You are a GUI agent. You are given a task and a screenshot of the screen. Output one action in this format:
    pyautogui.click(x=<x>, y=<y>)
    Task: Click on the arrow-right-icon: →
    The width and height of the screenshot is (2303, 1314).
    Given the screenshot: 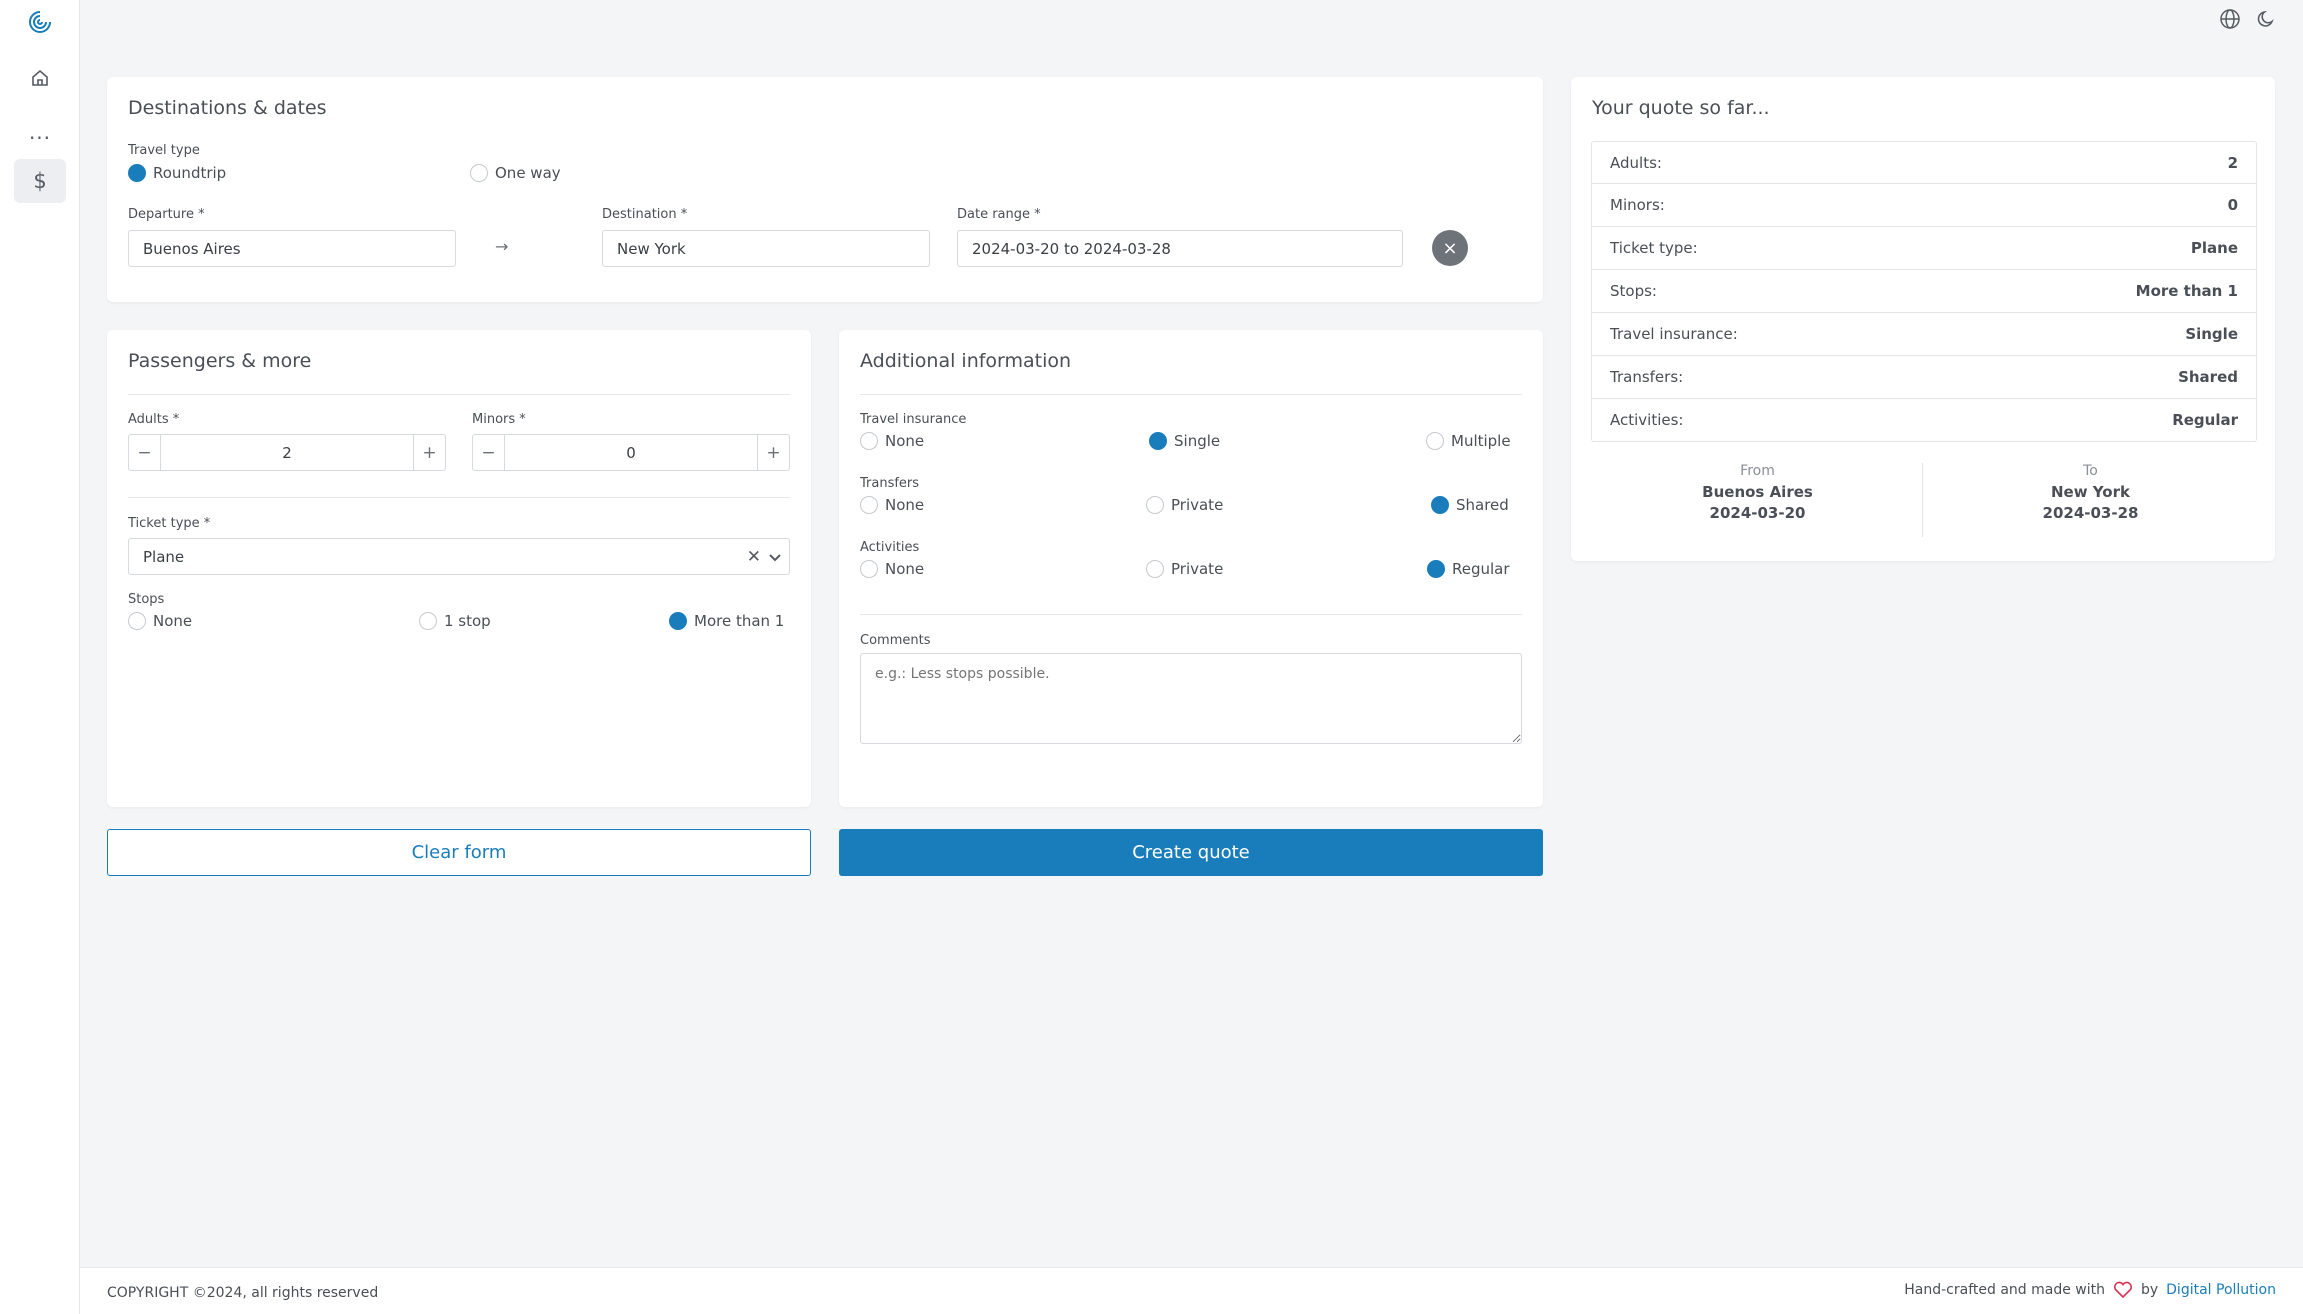 What is the action you would take?
    pyautogui.click(x=502, y=246)
    